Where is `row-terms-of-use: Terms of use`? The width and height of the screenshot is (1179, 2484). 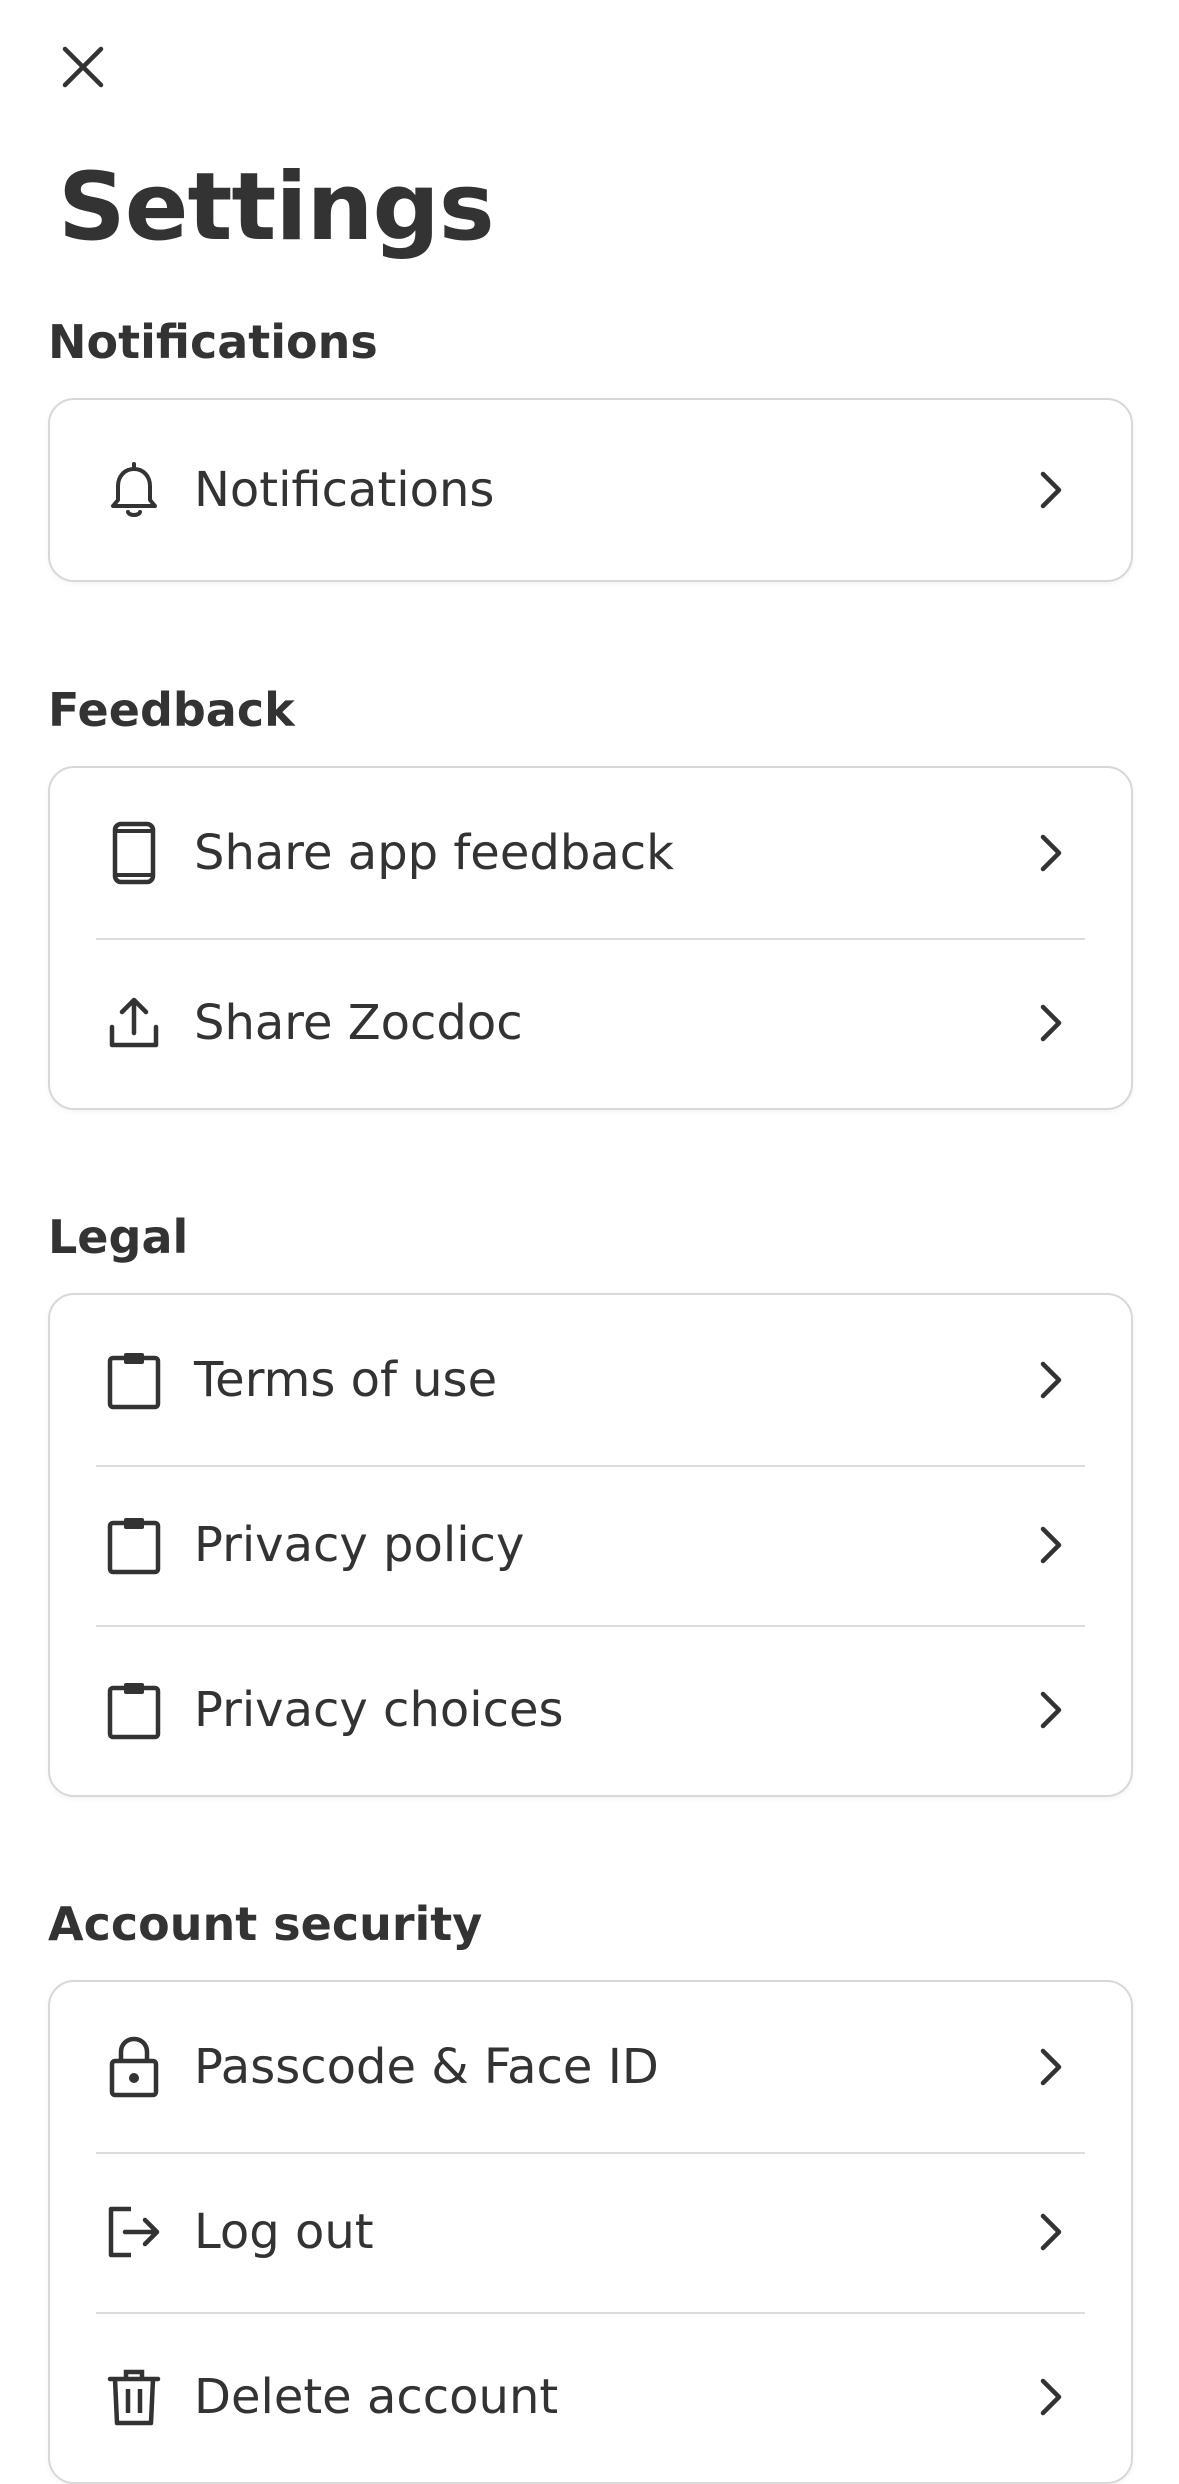
row-terms-of-use: Terms of use is located at coordinates (590, 1380).